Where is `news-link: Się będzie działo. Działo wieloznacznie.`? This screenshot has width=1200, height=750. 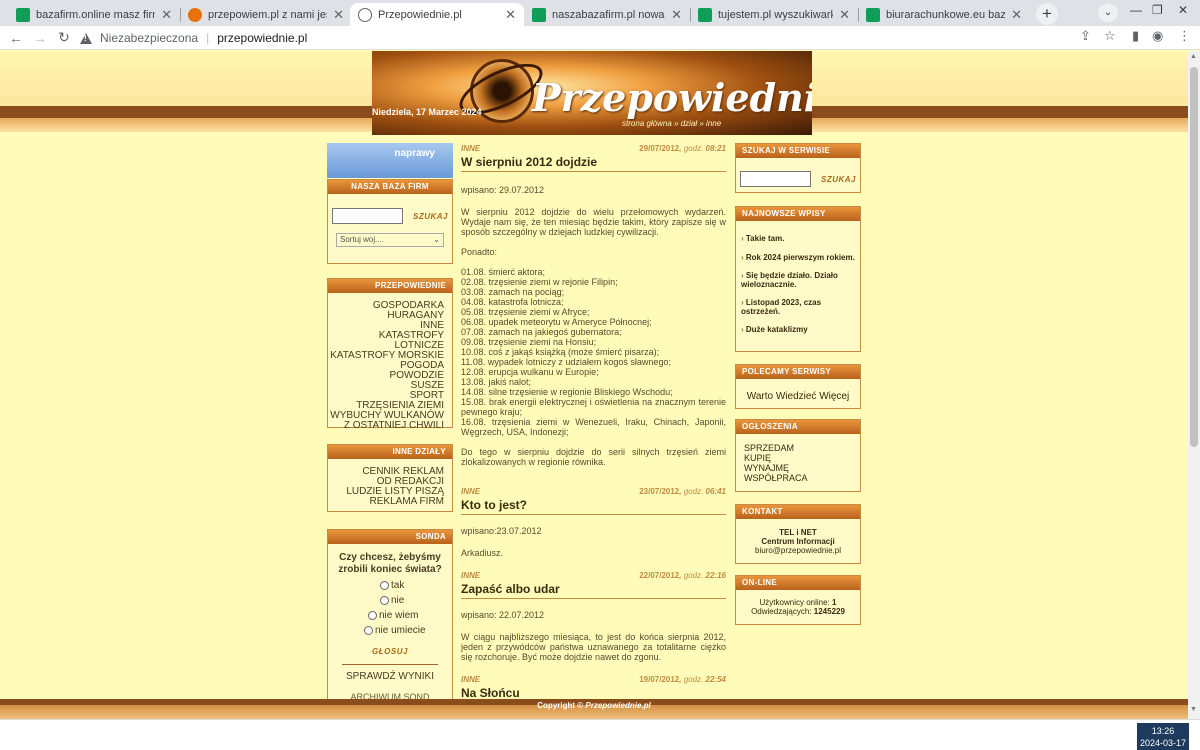
news-link: Się będzie działo. Działo wieloznacznie. is located at coordinates (798, 280).